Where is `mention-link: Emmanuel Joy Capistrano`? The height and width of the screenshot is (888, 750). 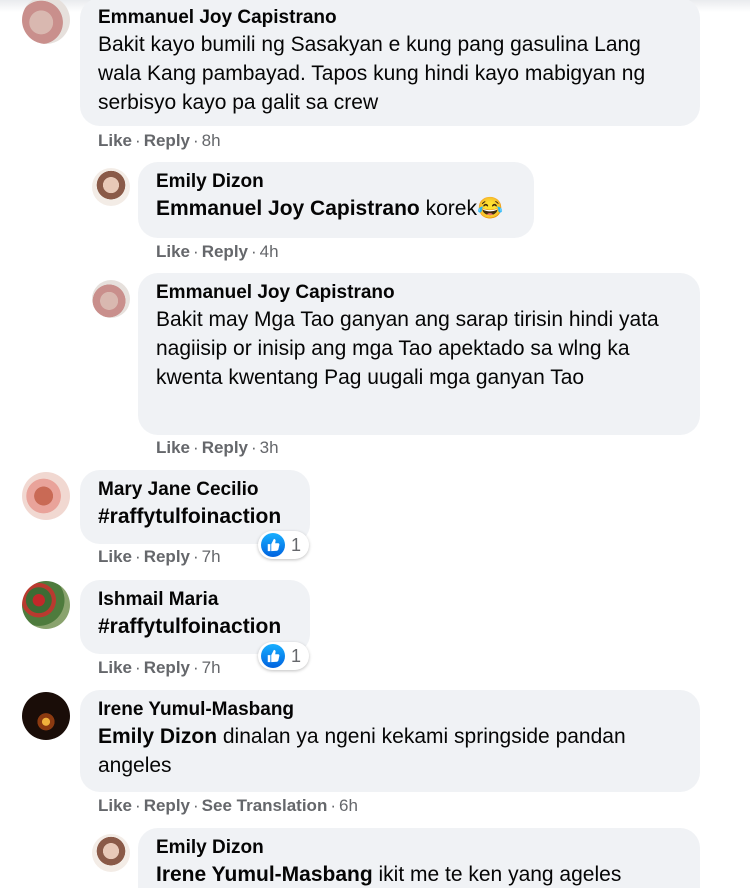 mention-link: Emmanuel Joy Capistrano is located at coordinates (288, 208).